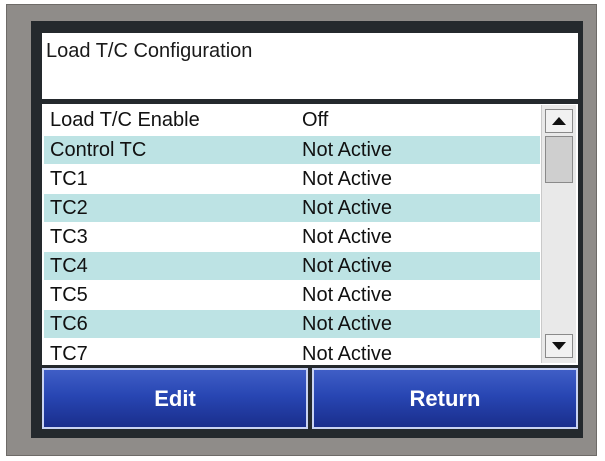 This screenshot has width=605, height=461. I want to click on scrollbar-thumb, so click(559, 159).